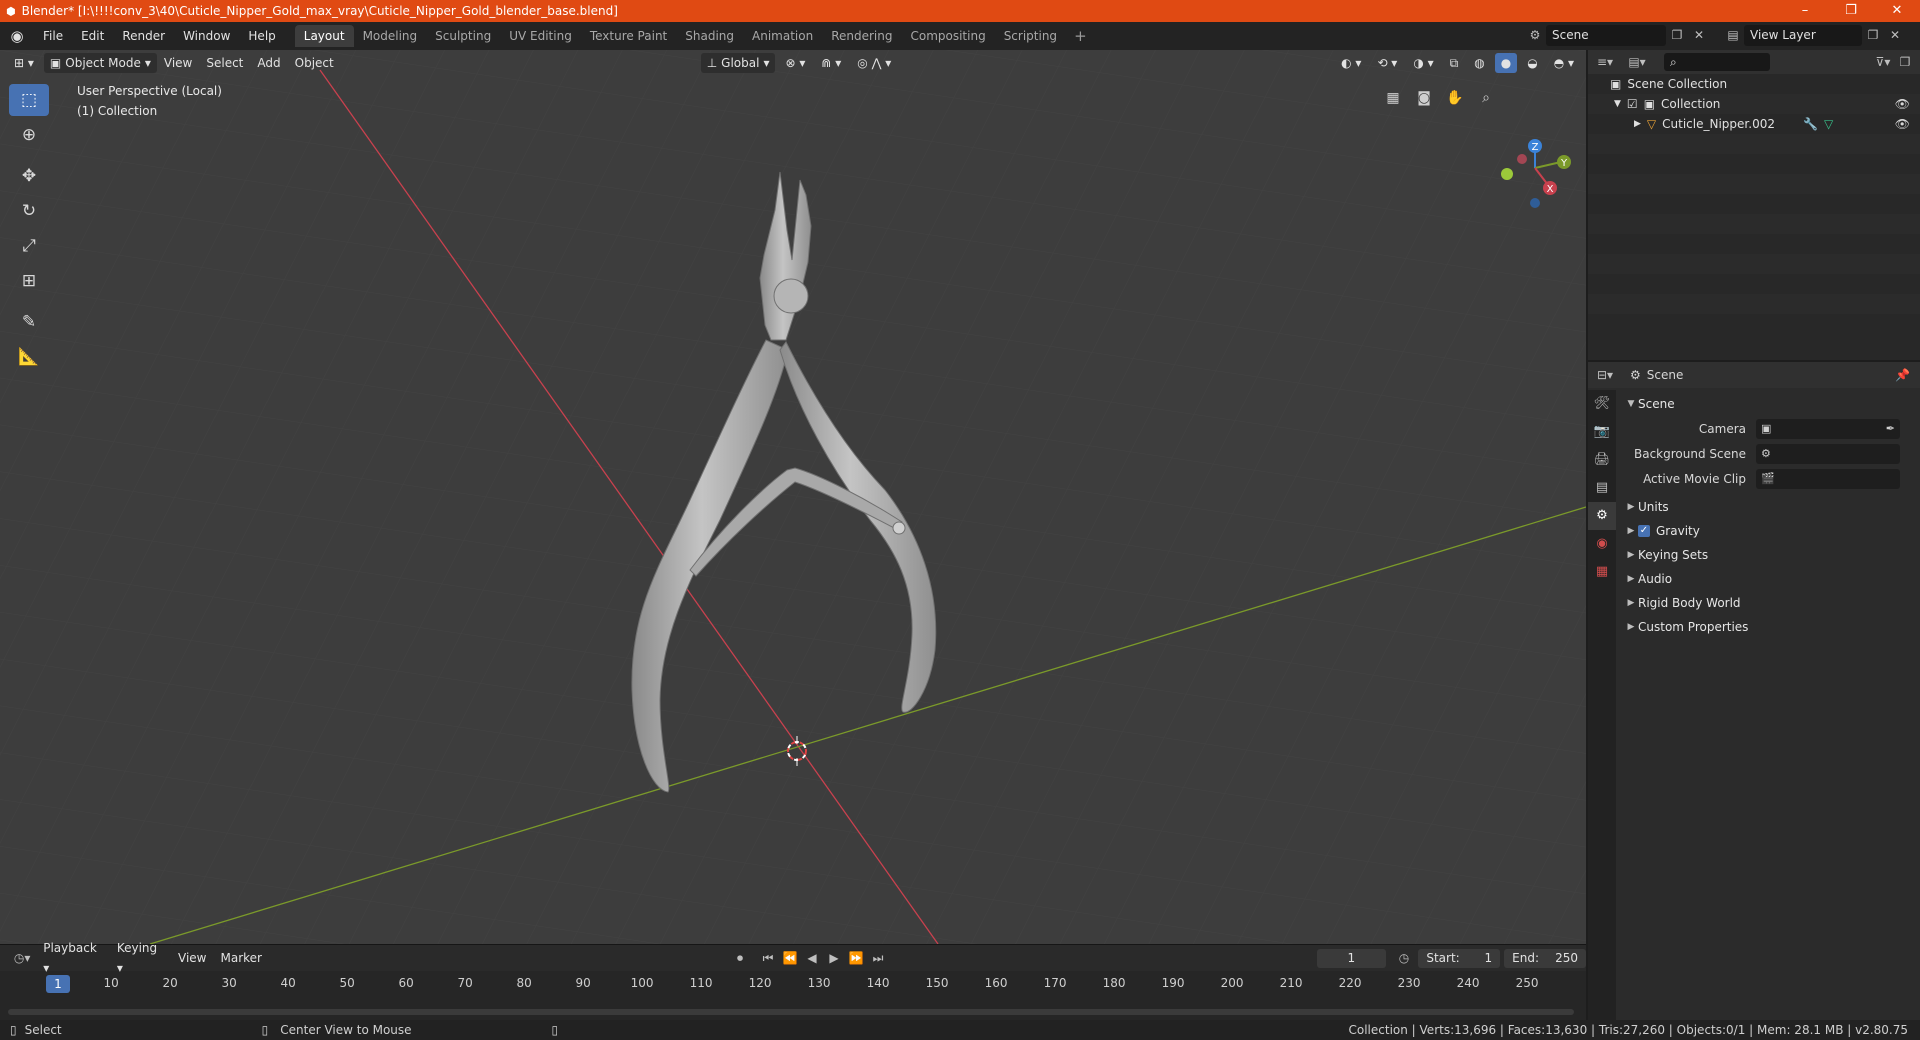 This screenshot has width=1920, height=1040. Describe the element at coordinates (1351, 958) in the screenshot. I see `current-frame-field: 1` at that location.